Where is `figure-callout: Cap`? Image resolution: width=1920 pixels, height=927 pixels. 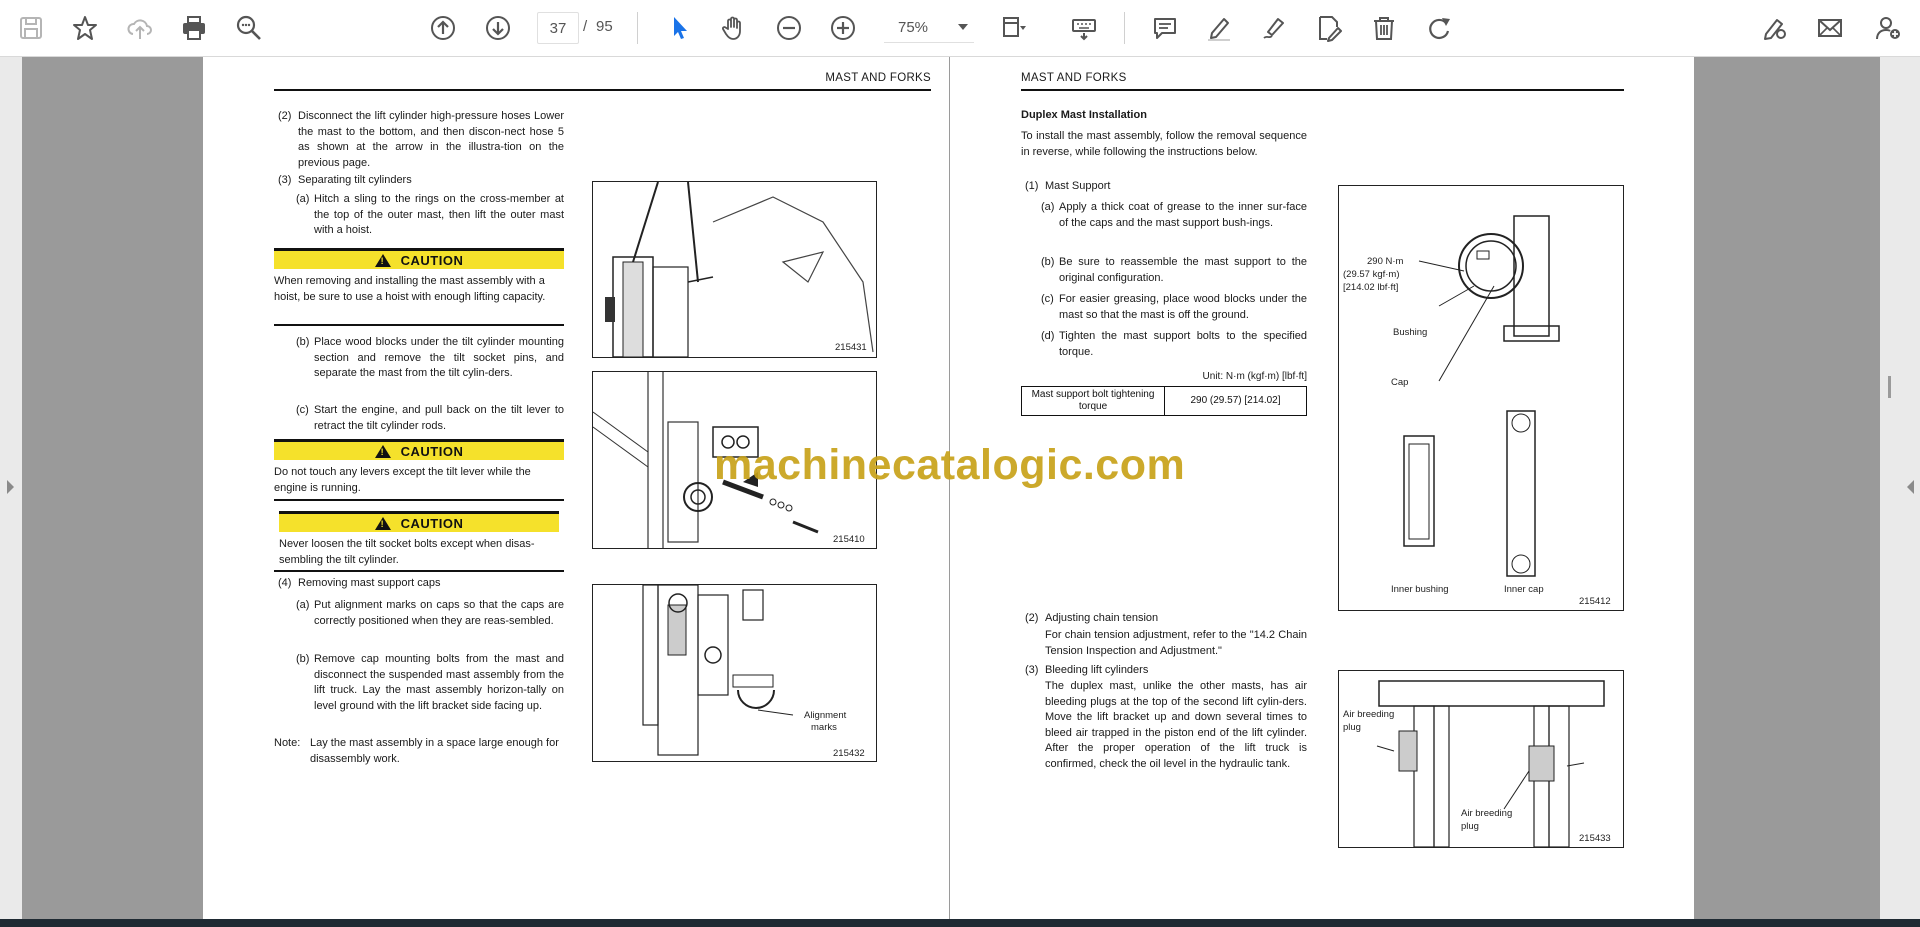
figure-callout: Cap is located at coordinates (1400, 382).